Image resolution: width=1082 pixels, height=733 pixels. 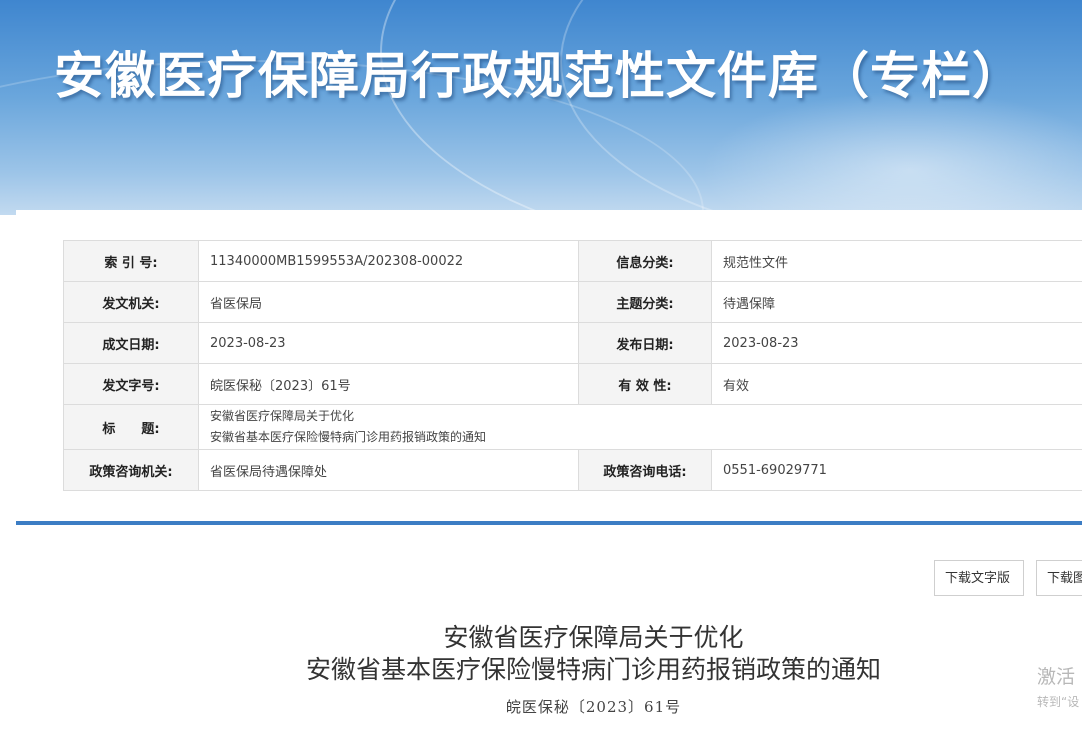 What do you see at coordinates (896, 384) in the screenshot?
I see `validity-value: 有效` at bounding box center [896, 384].